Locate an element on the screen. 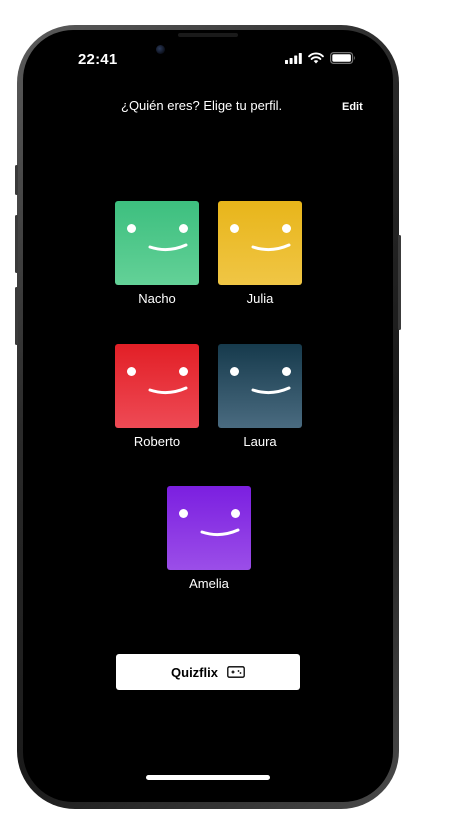  profile-laura: Laura is located at coordinates (260, 396).